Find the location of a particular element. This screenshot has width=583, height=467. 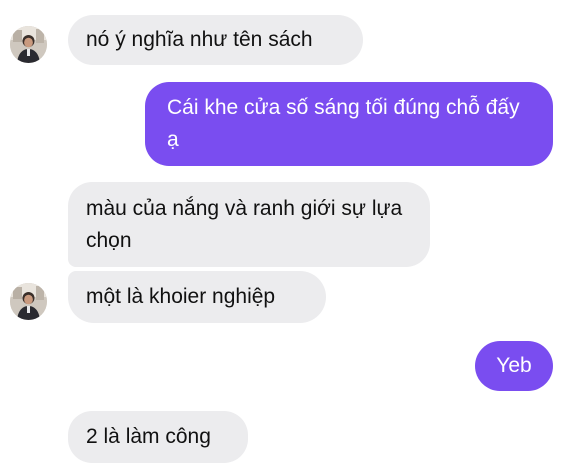

incoming-message: một là khoier nghiệp is located at coordinates (197, 297).